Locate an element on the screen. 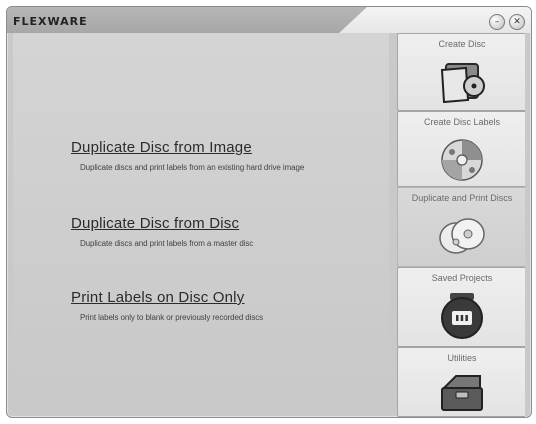 This screenshot has width=536, height=424. disc-case-icon is located at coordinates (462, 316).